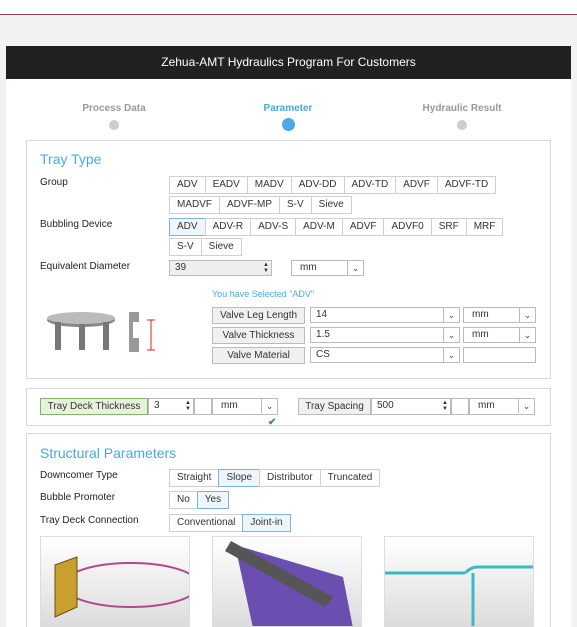 The width and height of the screenshot is (577, 627). I want to click on valve-material-label: Valve Material, so click(258, 355).